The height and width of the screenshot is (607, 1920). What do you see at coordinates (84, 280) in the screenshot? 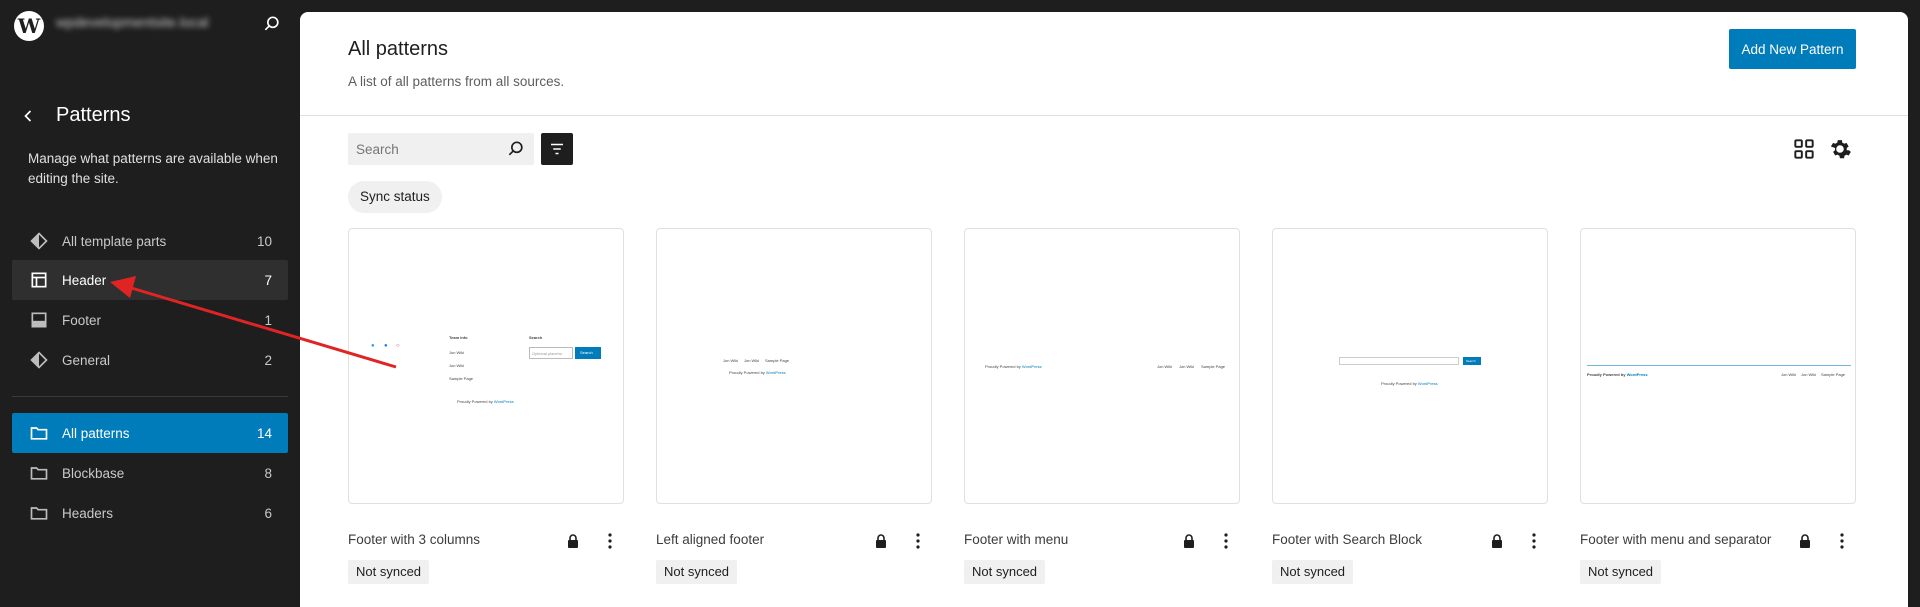
I see `sidebar-item-label: Header` at bounding box center [84, 280].